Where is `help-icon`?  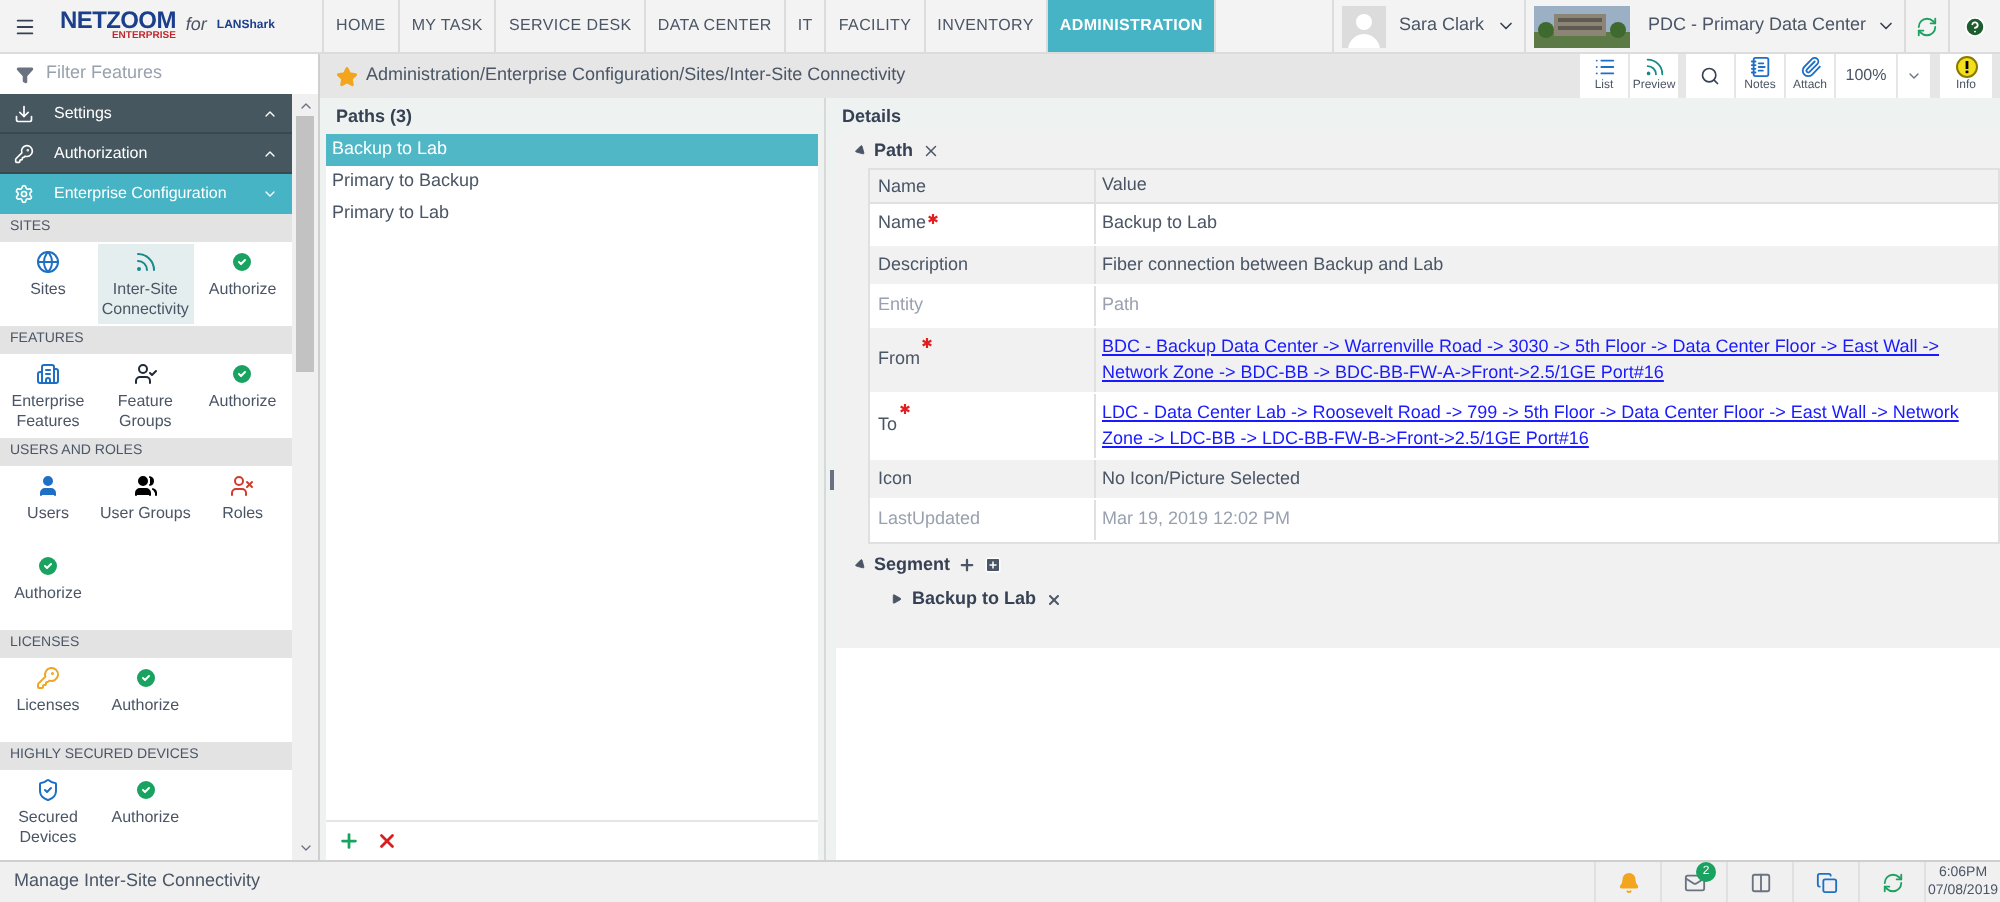 help-icon is located at coordinates (1975, 26).